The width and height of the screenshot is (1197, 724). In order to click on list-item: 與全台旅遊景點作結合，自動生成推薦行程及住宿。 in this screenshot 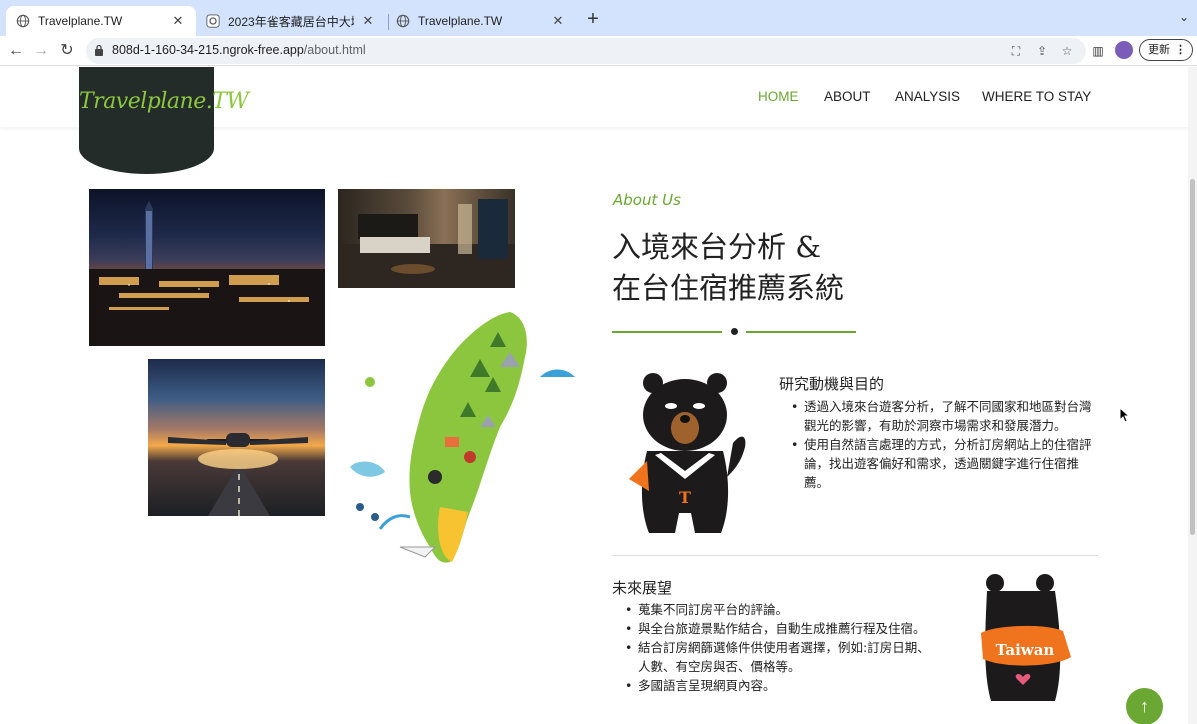, I will do `click(779, 628)`.